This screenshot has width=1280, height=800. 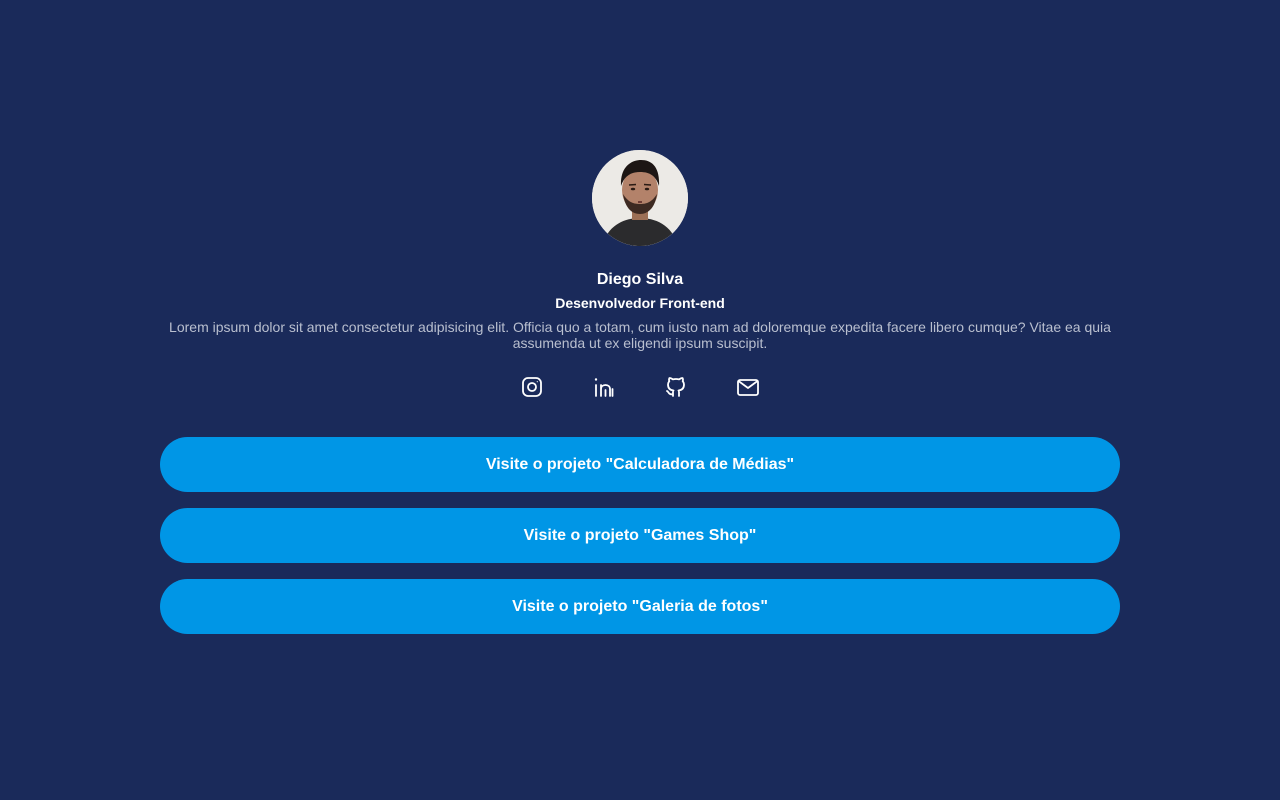 What do you see at coordinates (640, 387) in the screenshot?
I see `social-links` at bounding box center [640, 387].